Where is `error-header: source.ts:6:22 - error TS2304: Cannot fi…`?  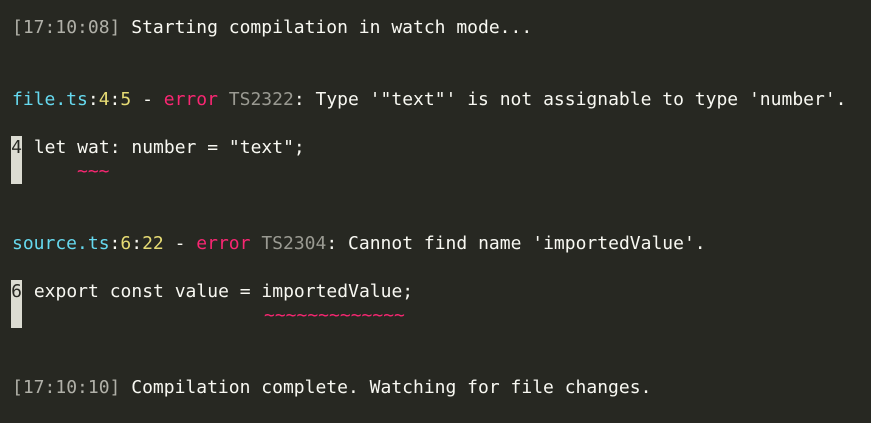 error-header: source.ts:6:22 - error TS2304: Cannot fi… is located at coordinates (359, 243).